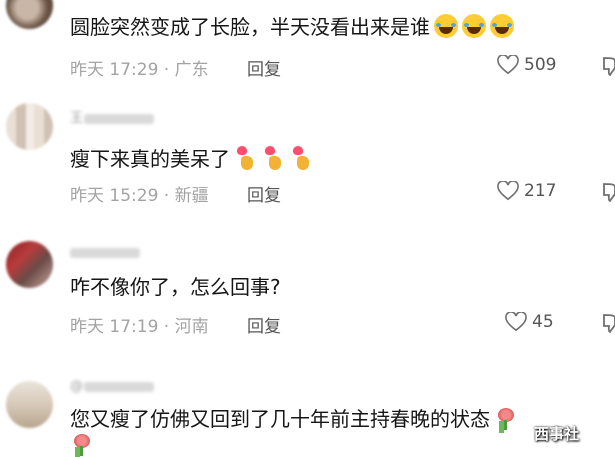  What do you see at coordinates (540, 191) in the screenshot?
I see `like-count: 217` at bounding box center [540, 191].